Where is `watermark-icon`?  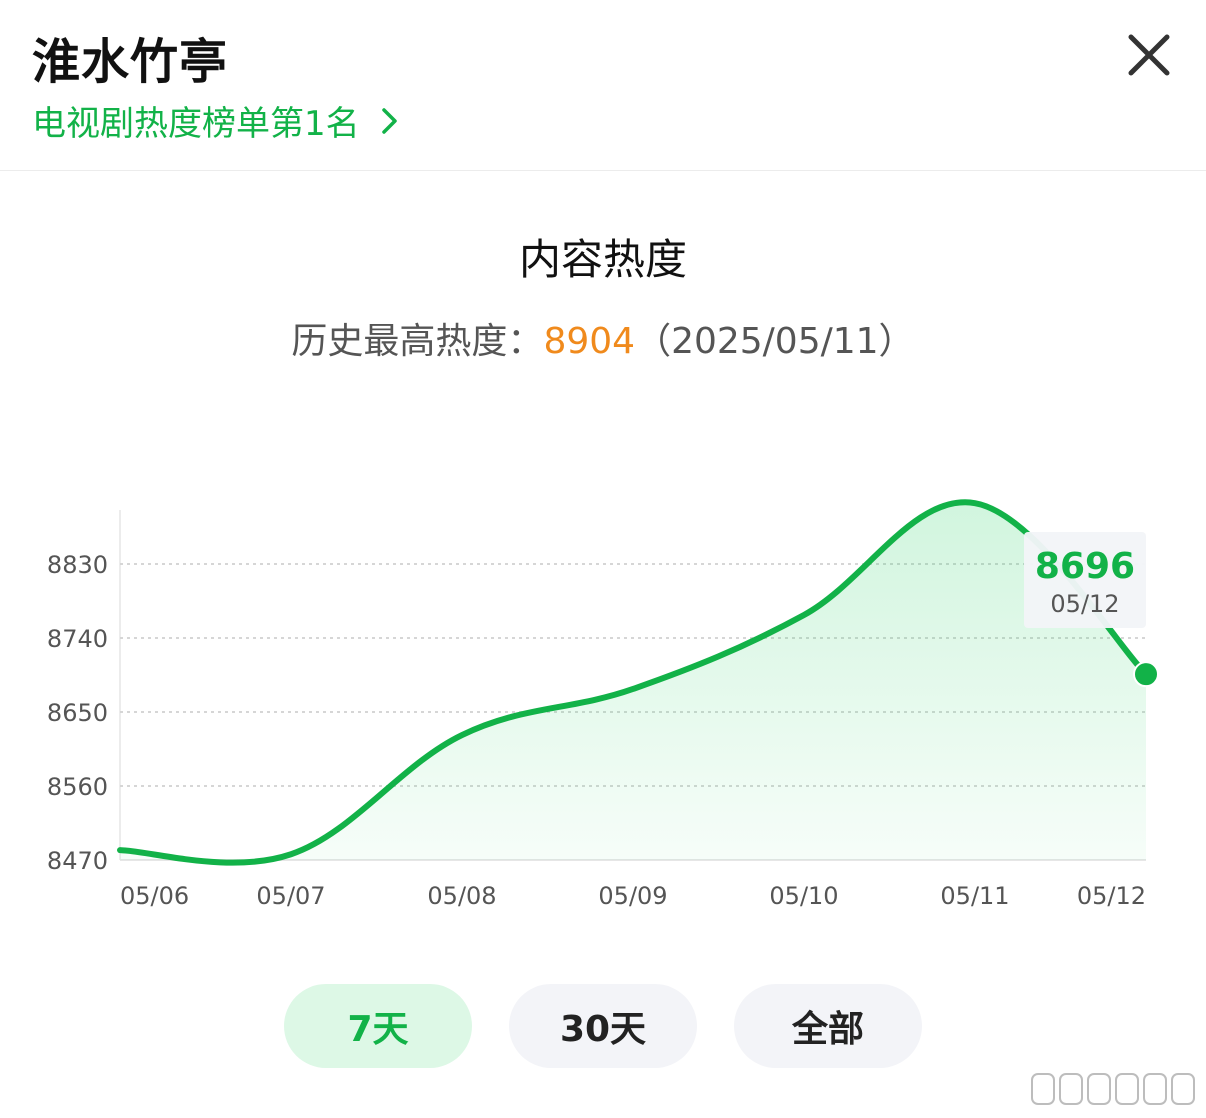
watermark-icon is located at coordinates (1113, 1089).